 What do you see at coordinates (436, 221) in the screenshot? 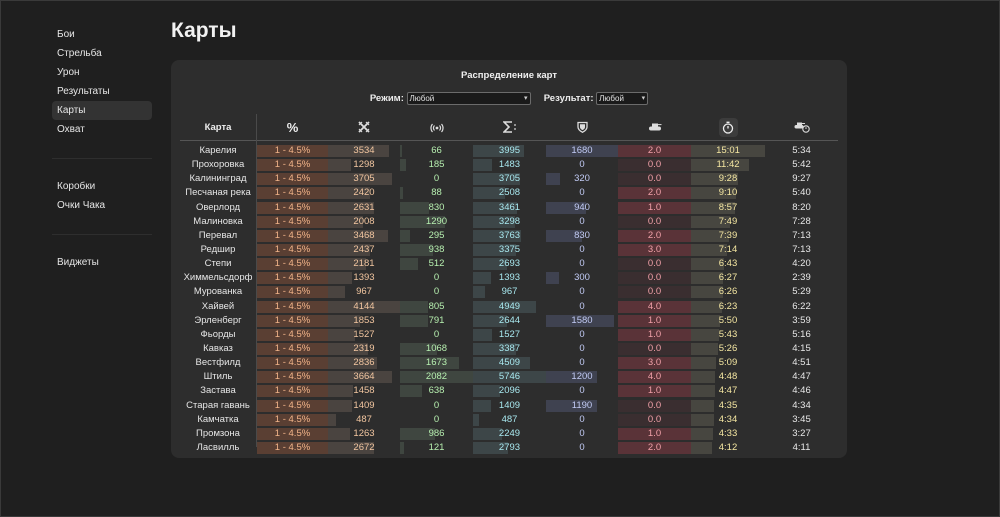
I see `assist-value: 1290` at bounding box center [436, 221].